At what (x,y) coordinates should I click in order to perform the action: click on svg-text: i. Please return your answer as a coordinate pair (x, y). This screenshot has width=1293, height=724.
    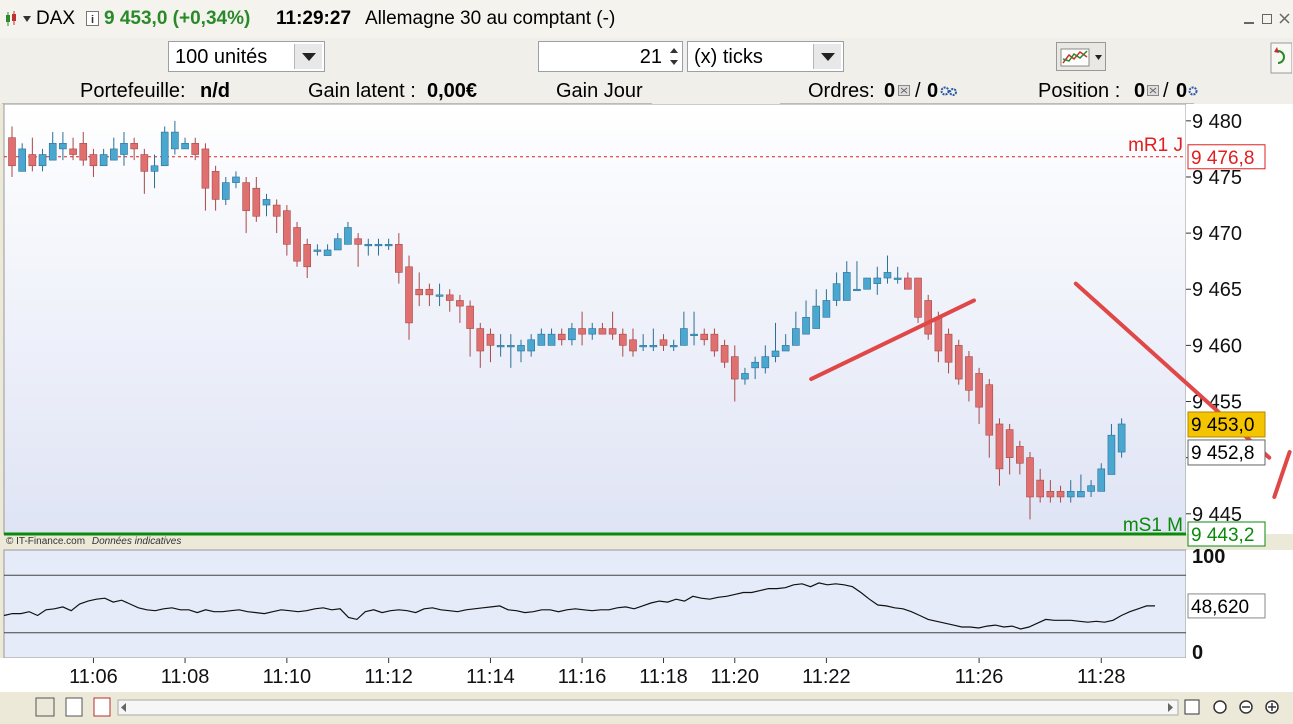
    Looking at the image, I should click on (92, 20).